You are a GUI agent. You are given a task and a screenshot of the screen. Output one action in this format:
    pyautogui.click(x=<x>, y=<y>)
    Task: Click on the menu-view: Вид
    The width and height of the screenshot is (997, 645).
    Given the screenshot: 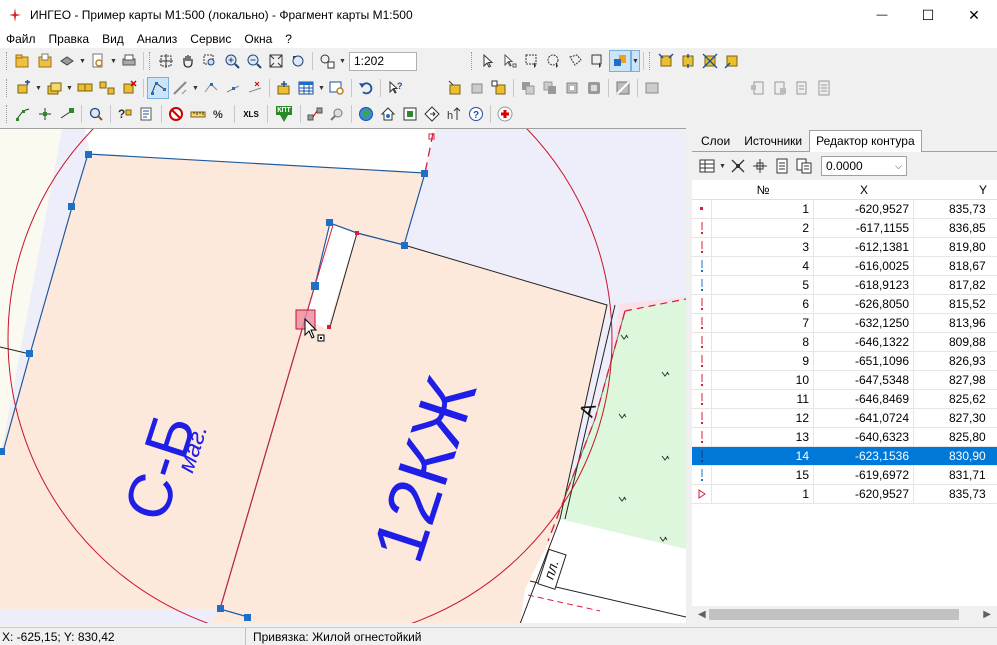 What is the action you would take?
    pyautogui.click(x=113, y=39)
    